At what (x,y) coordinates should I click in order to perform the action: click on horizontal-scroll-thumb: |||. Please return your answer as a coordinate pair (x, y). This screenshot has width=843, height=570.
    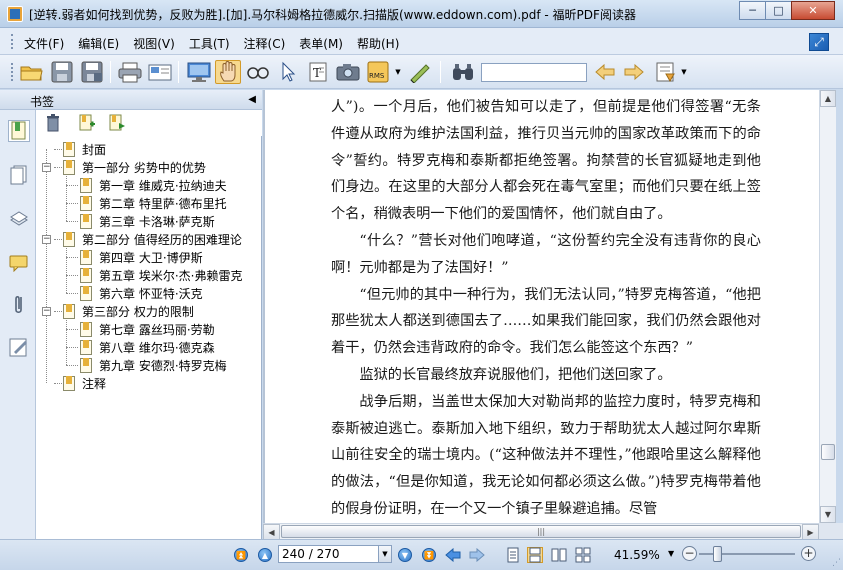
    Looking at the image, I should click on (541, 531).